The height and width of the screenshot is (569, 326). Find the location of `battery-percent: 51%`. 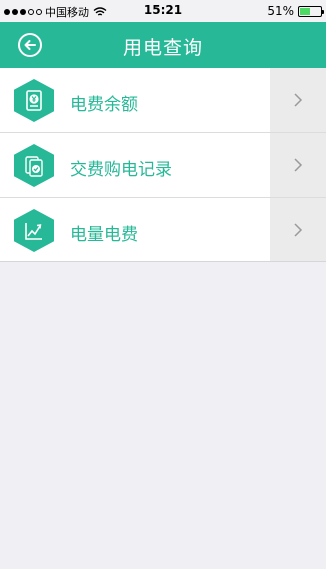

battery-percent: 51% is located at coordinates (280, 11).